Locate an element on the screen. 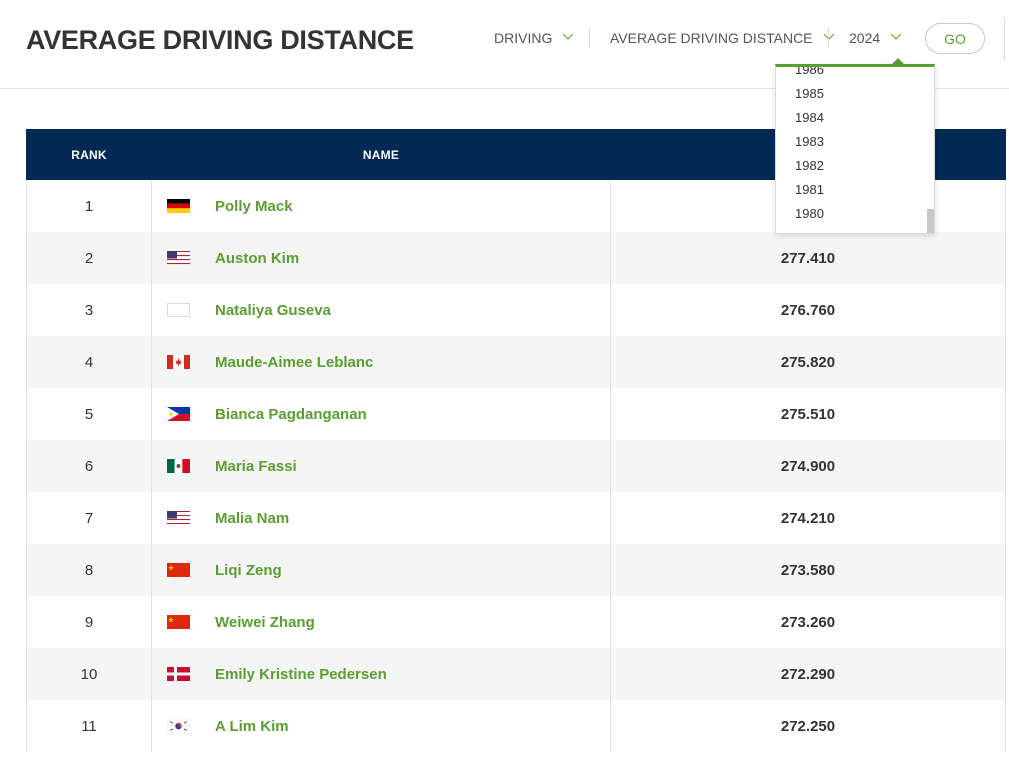  average-distance-cell: 274.900 is located at coordinates (808, 466).